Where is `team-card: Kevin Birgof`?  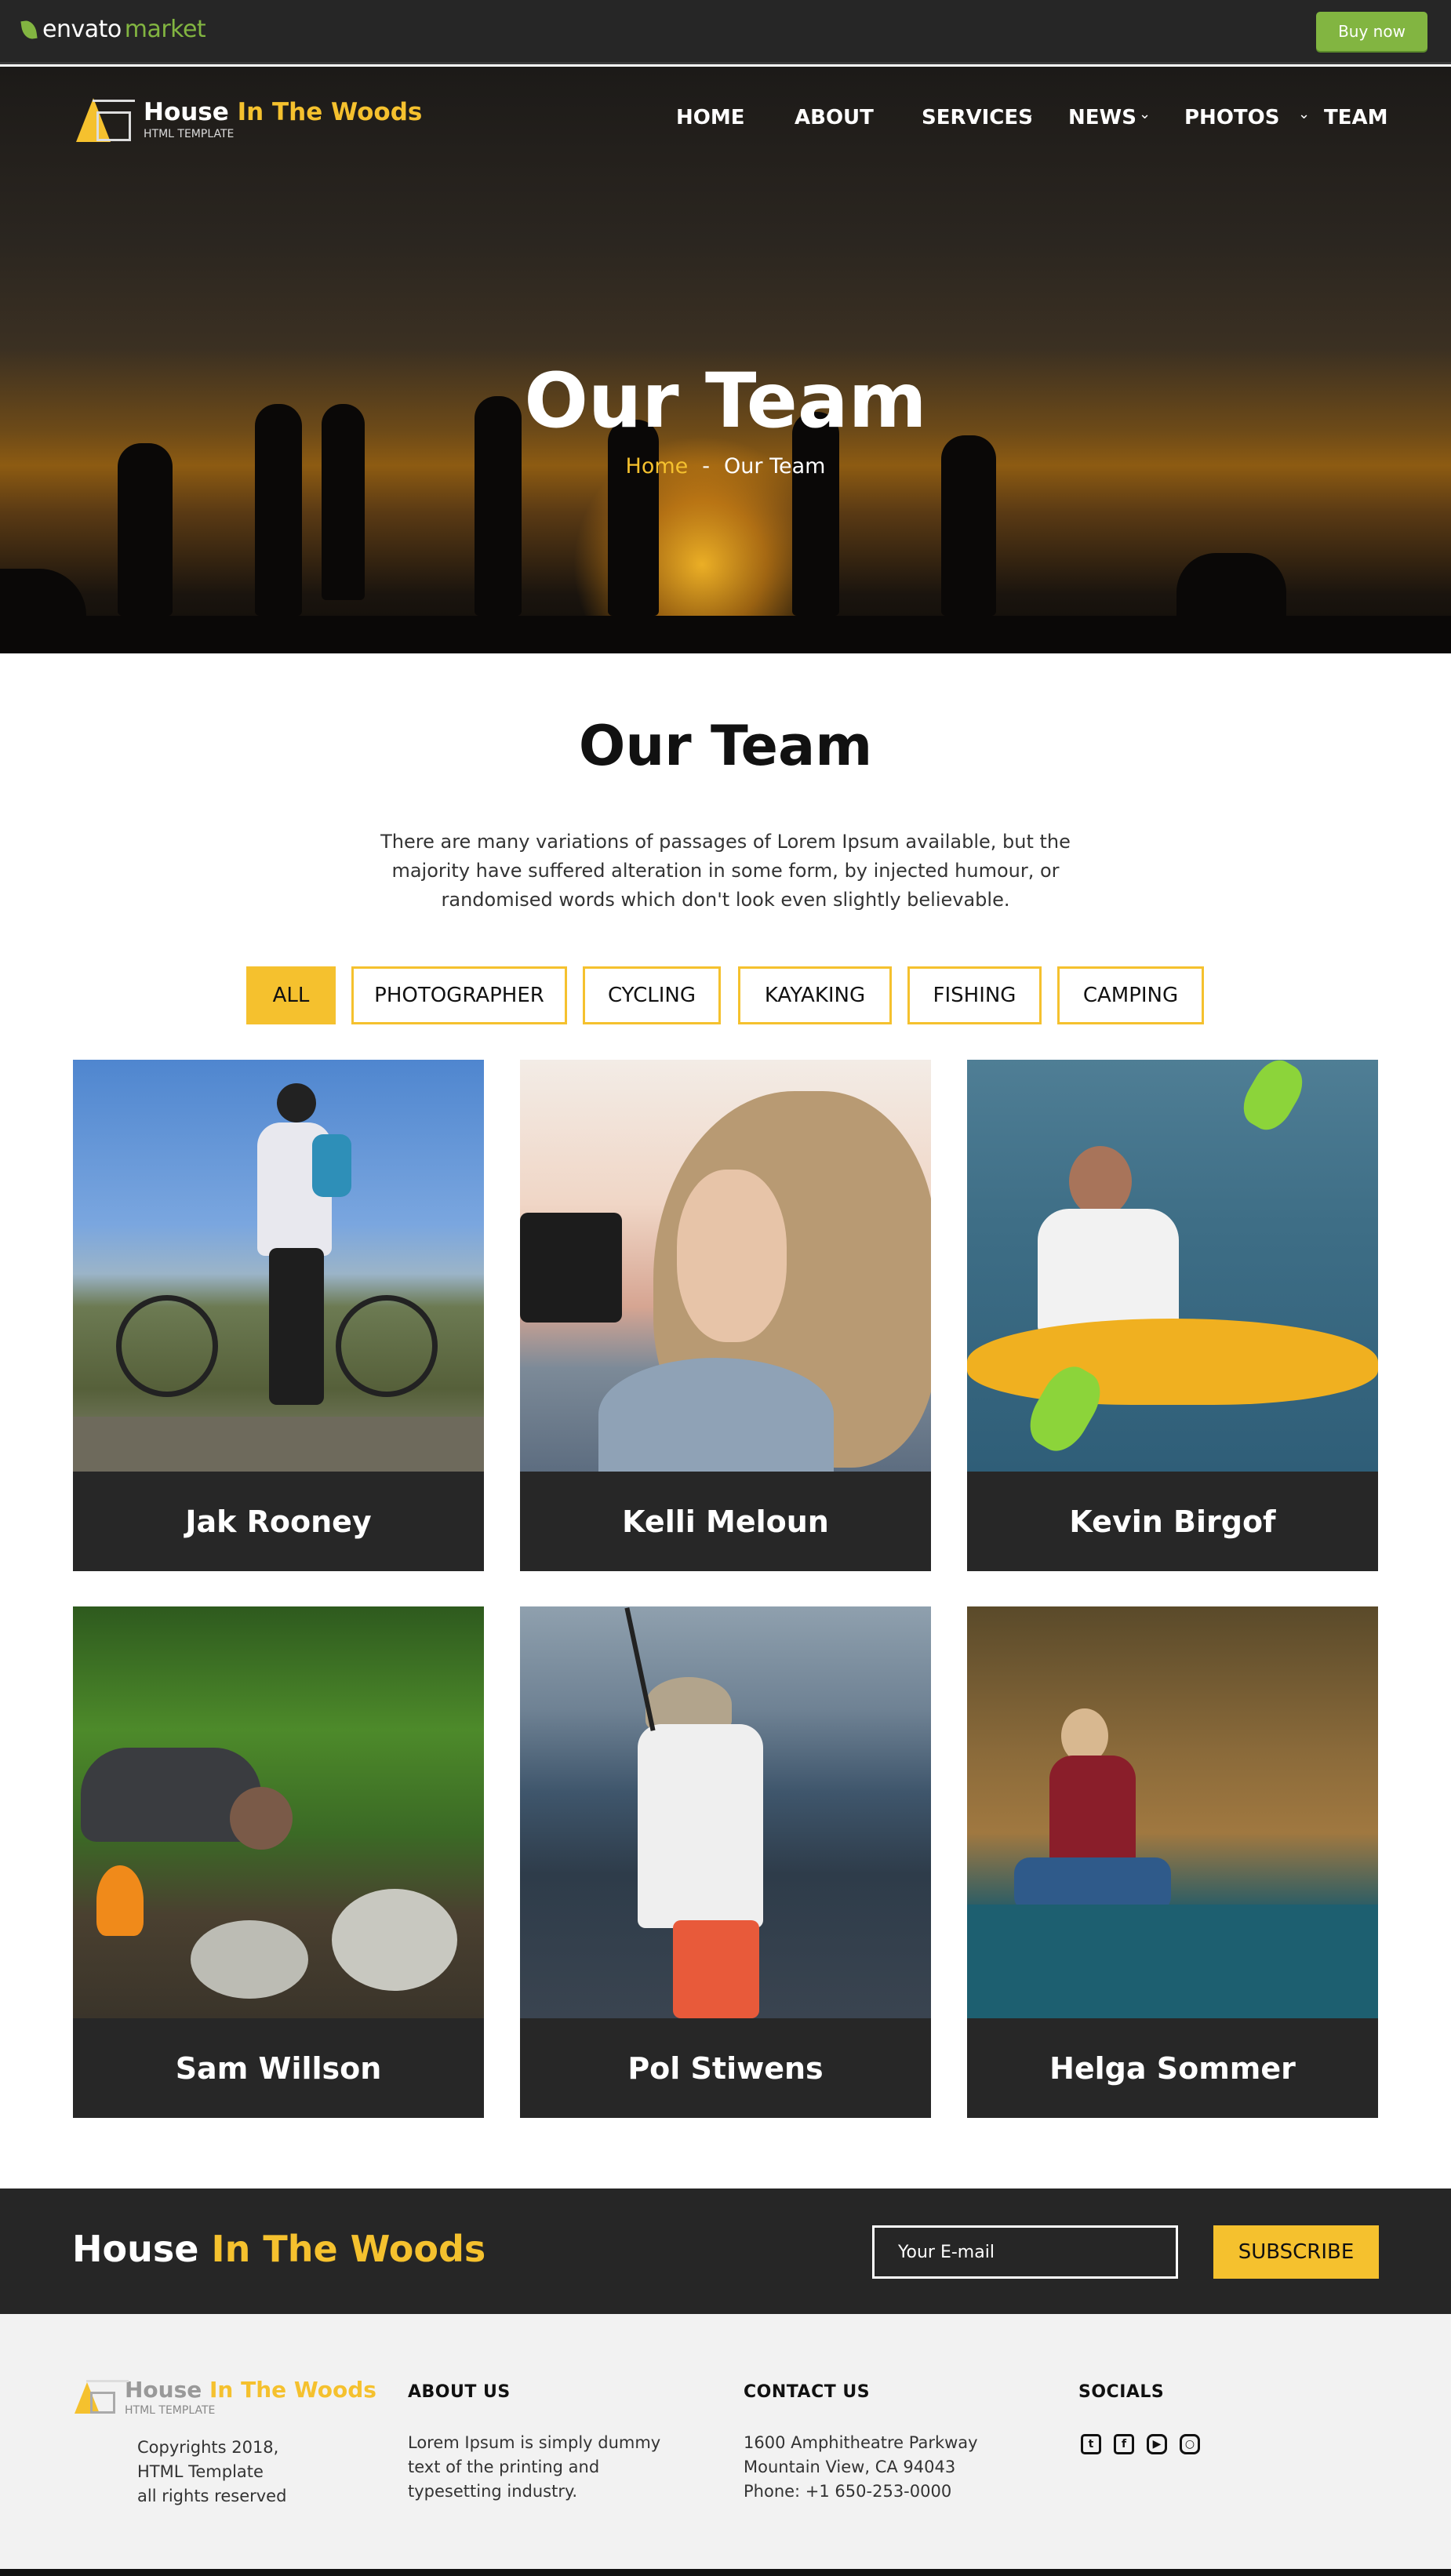
team-card: Kevin Birgof is located at coordinates (1172, 1315).